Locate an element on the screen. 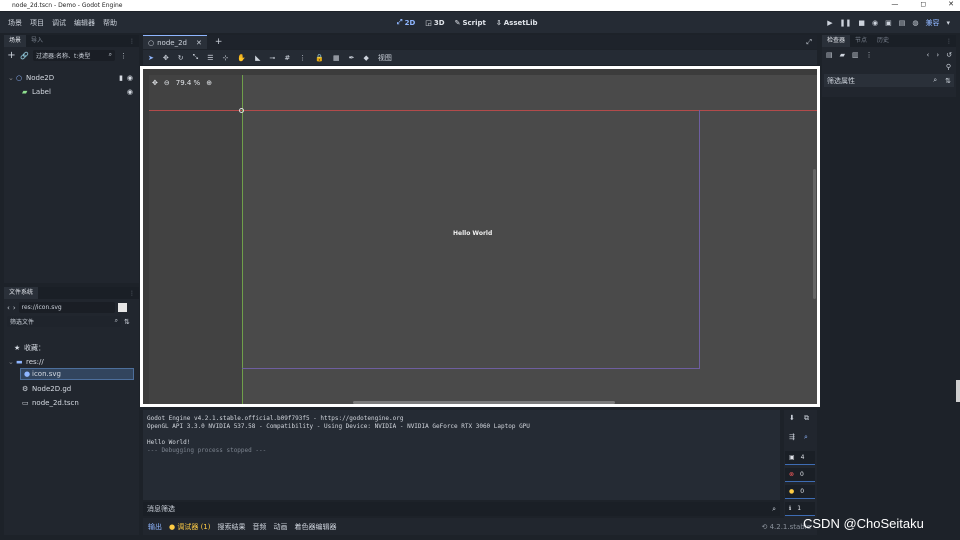 The width and height of the screenshot is (960, 540). tab-scene: 场景 is located at coordinates (15, 41).